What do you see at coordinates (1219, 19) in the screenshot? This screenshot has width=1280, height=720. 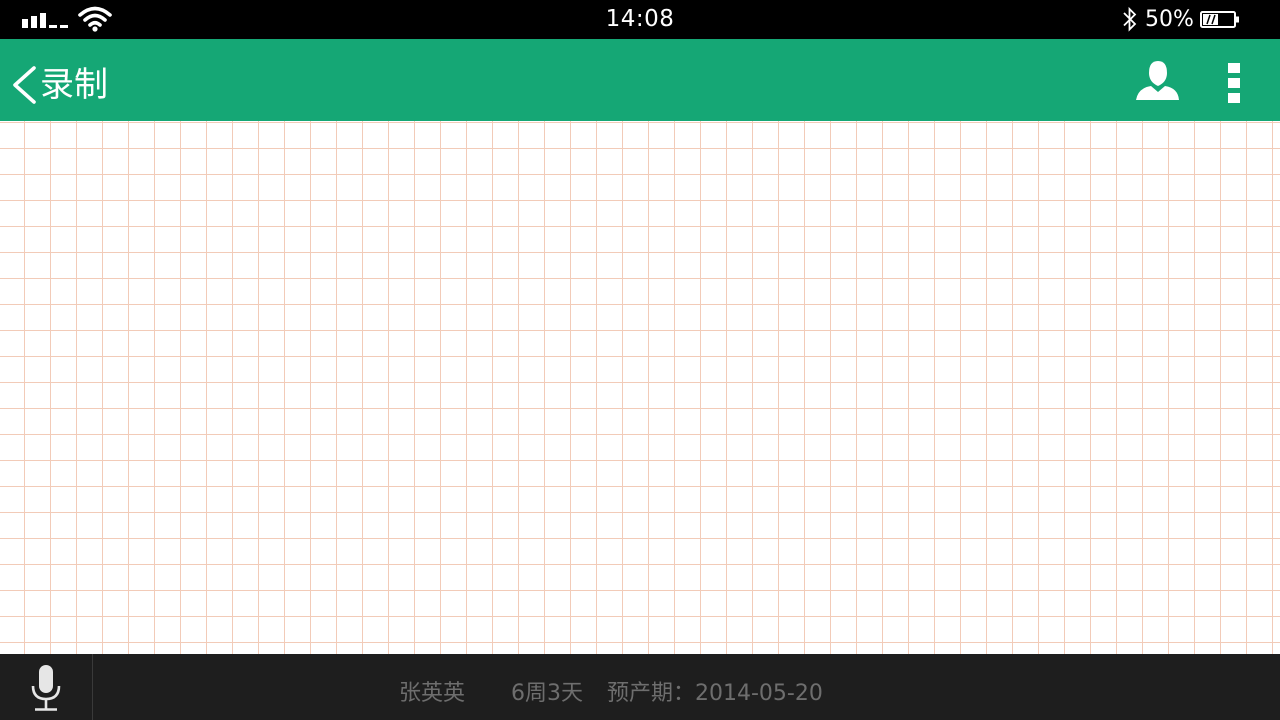 I see `battery-icon` at bounding box center [1219, 19].